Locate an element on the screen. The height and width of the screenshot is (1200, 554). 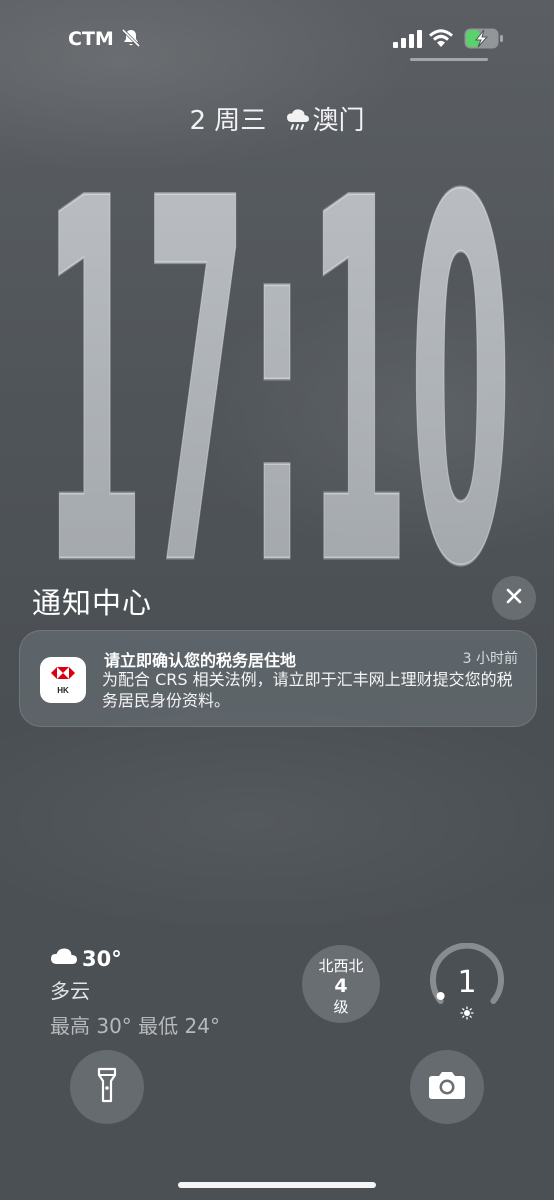
date-weather-line: 2 周三 澳门 is located at coordinates (277, 120).